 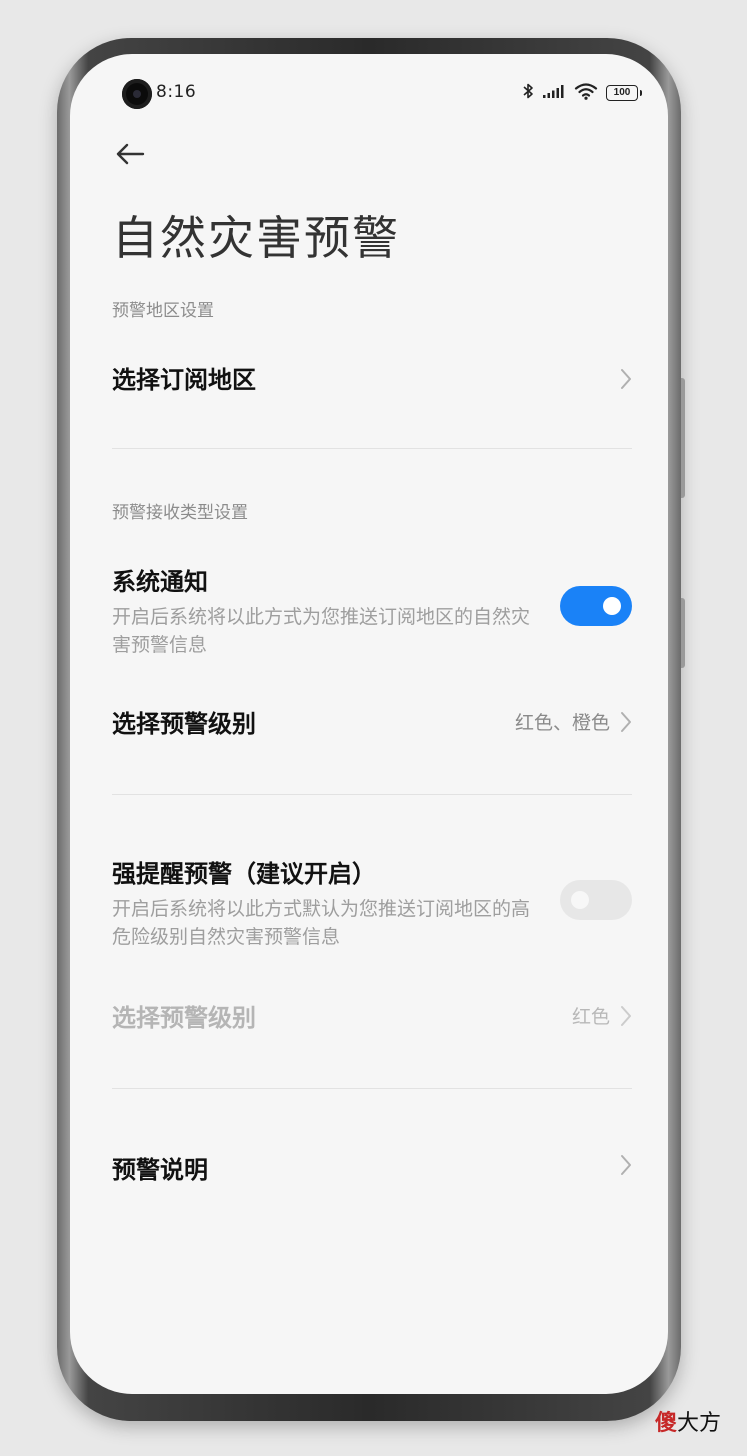 What do you see at coordinates (184, 724) in the screenshot?
I see `select-level-label: 选择预警级别` at bounding box center [184, 724].